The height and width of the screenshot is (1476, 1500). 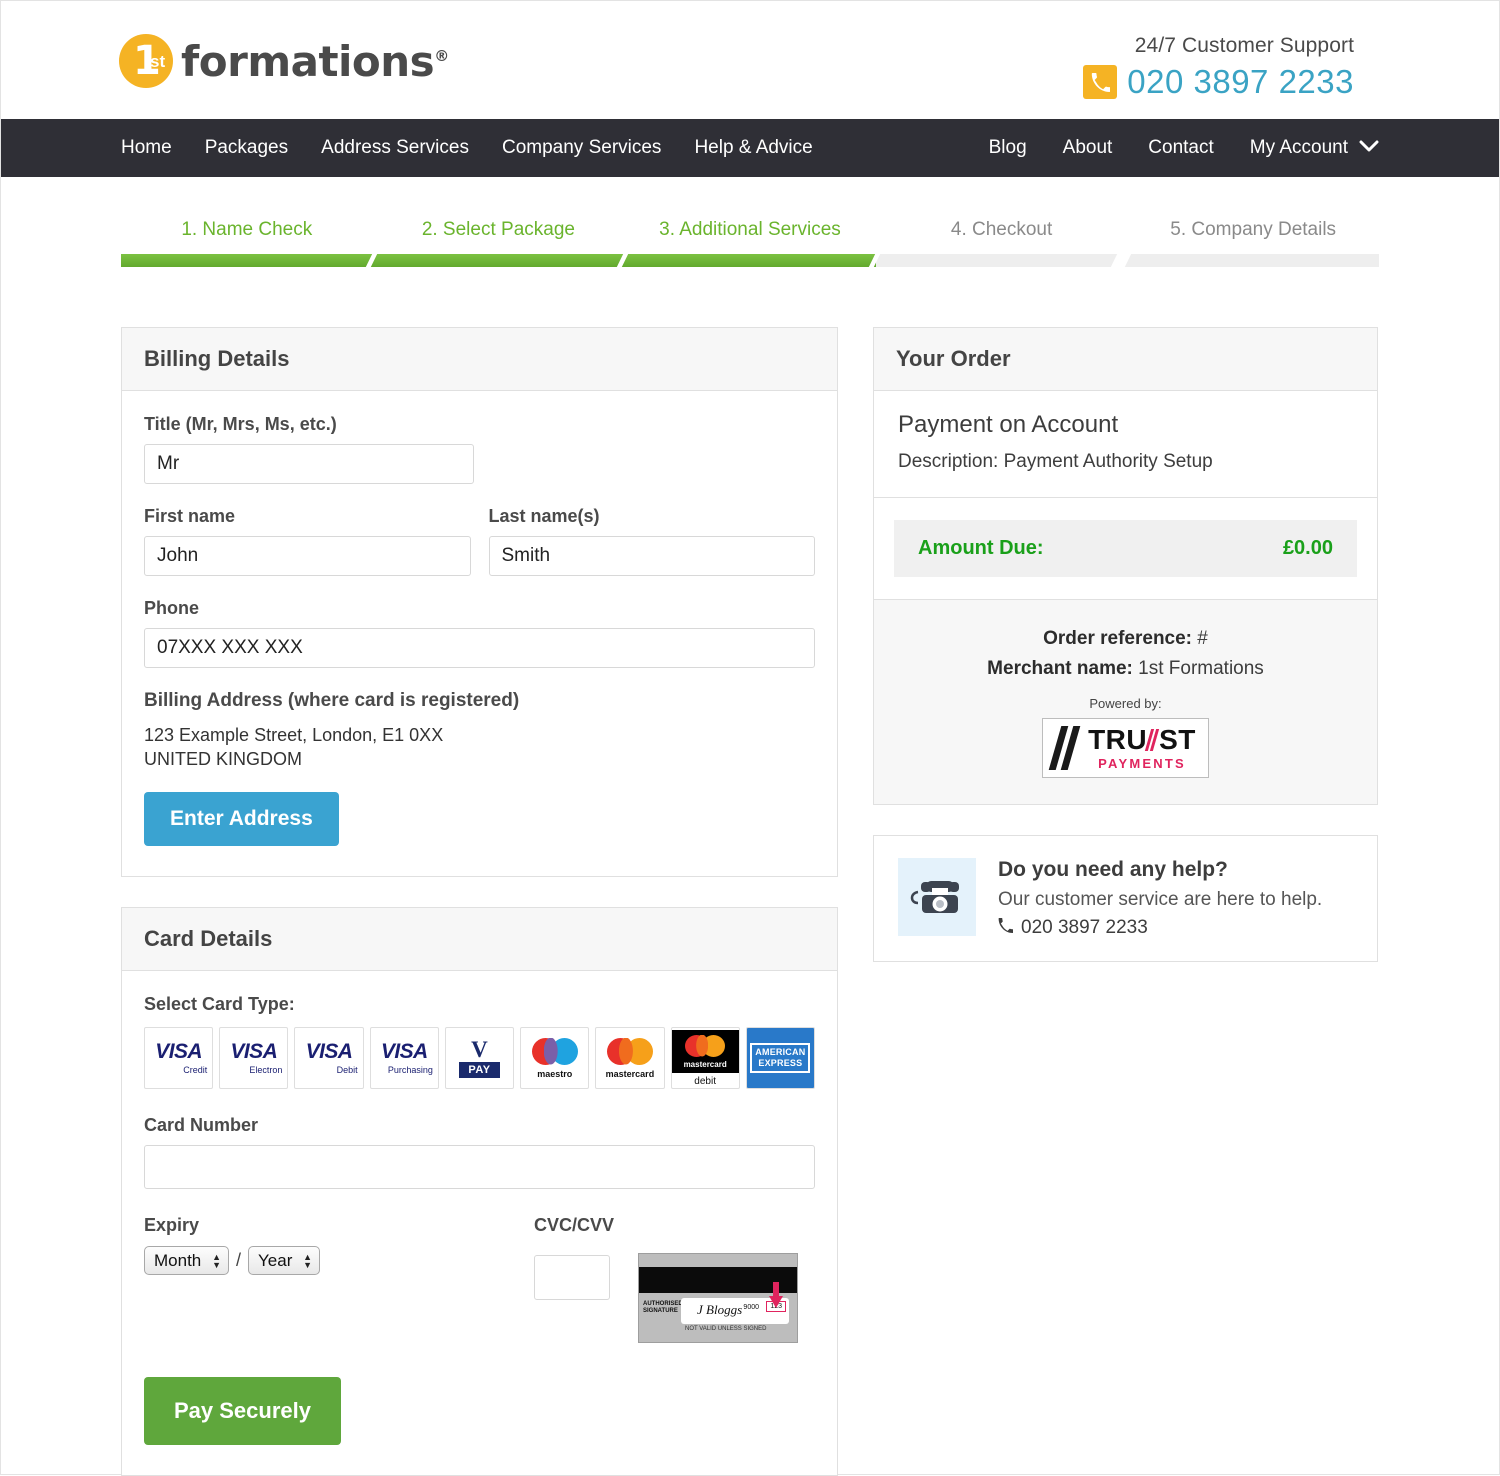 What do you see at coordinates (1060, 668) in the screenshot?
I see `merchant-name-label: Merchant name:` at bounding box center [1060, 668].